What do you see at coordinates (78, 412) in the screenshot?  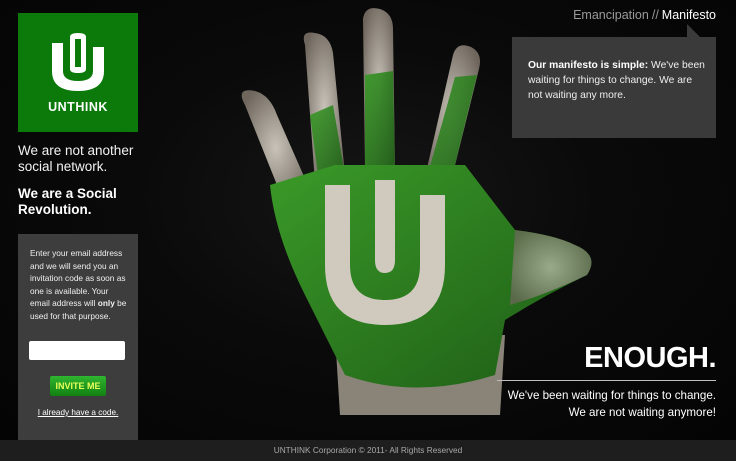 I see `already-have-code-link: I already have a code.` at bounding box center [78, 412].